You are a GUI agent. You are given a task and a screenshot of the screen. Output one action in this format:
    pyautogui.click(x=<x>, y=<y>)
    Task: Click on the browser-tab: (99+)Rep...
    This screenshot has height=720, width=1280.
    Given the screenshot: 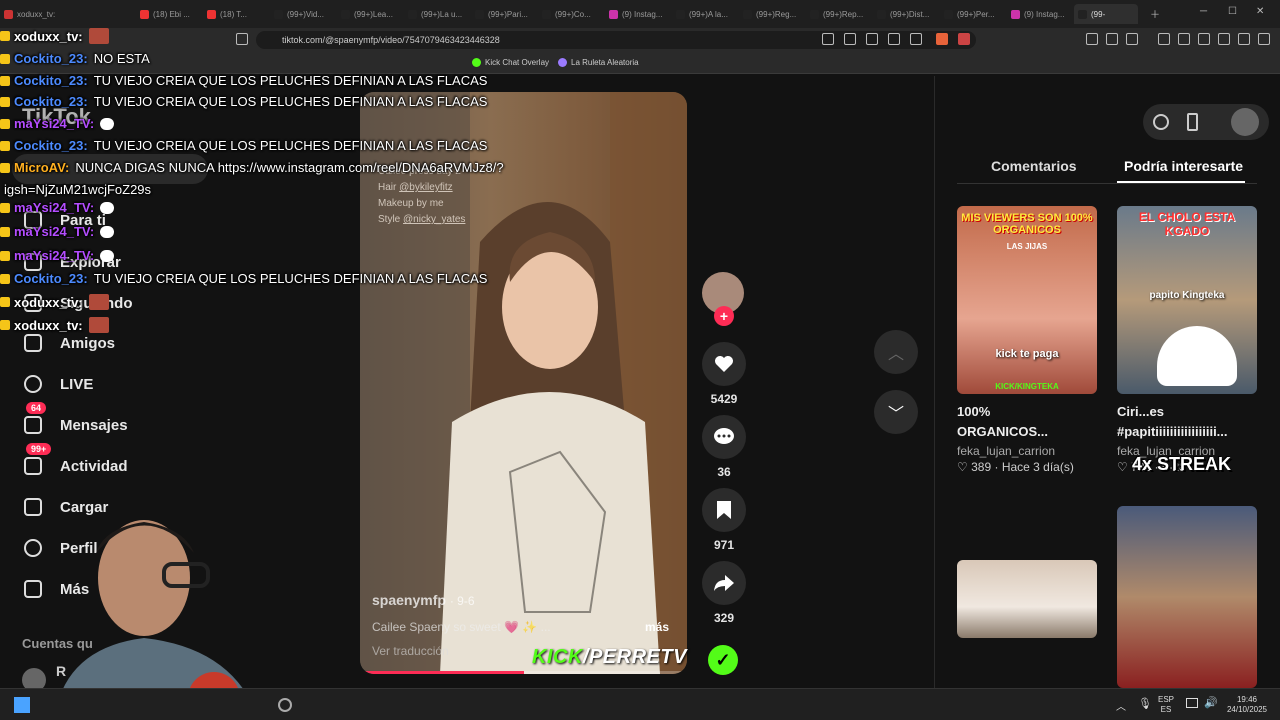 What is the action you would take?
    pyautogui.click(x=838, y=14)
    